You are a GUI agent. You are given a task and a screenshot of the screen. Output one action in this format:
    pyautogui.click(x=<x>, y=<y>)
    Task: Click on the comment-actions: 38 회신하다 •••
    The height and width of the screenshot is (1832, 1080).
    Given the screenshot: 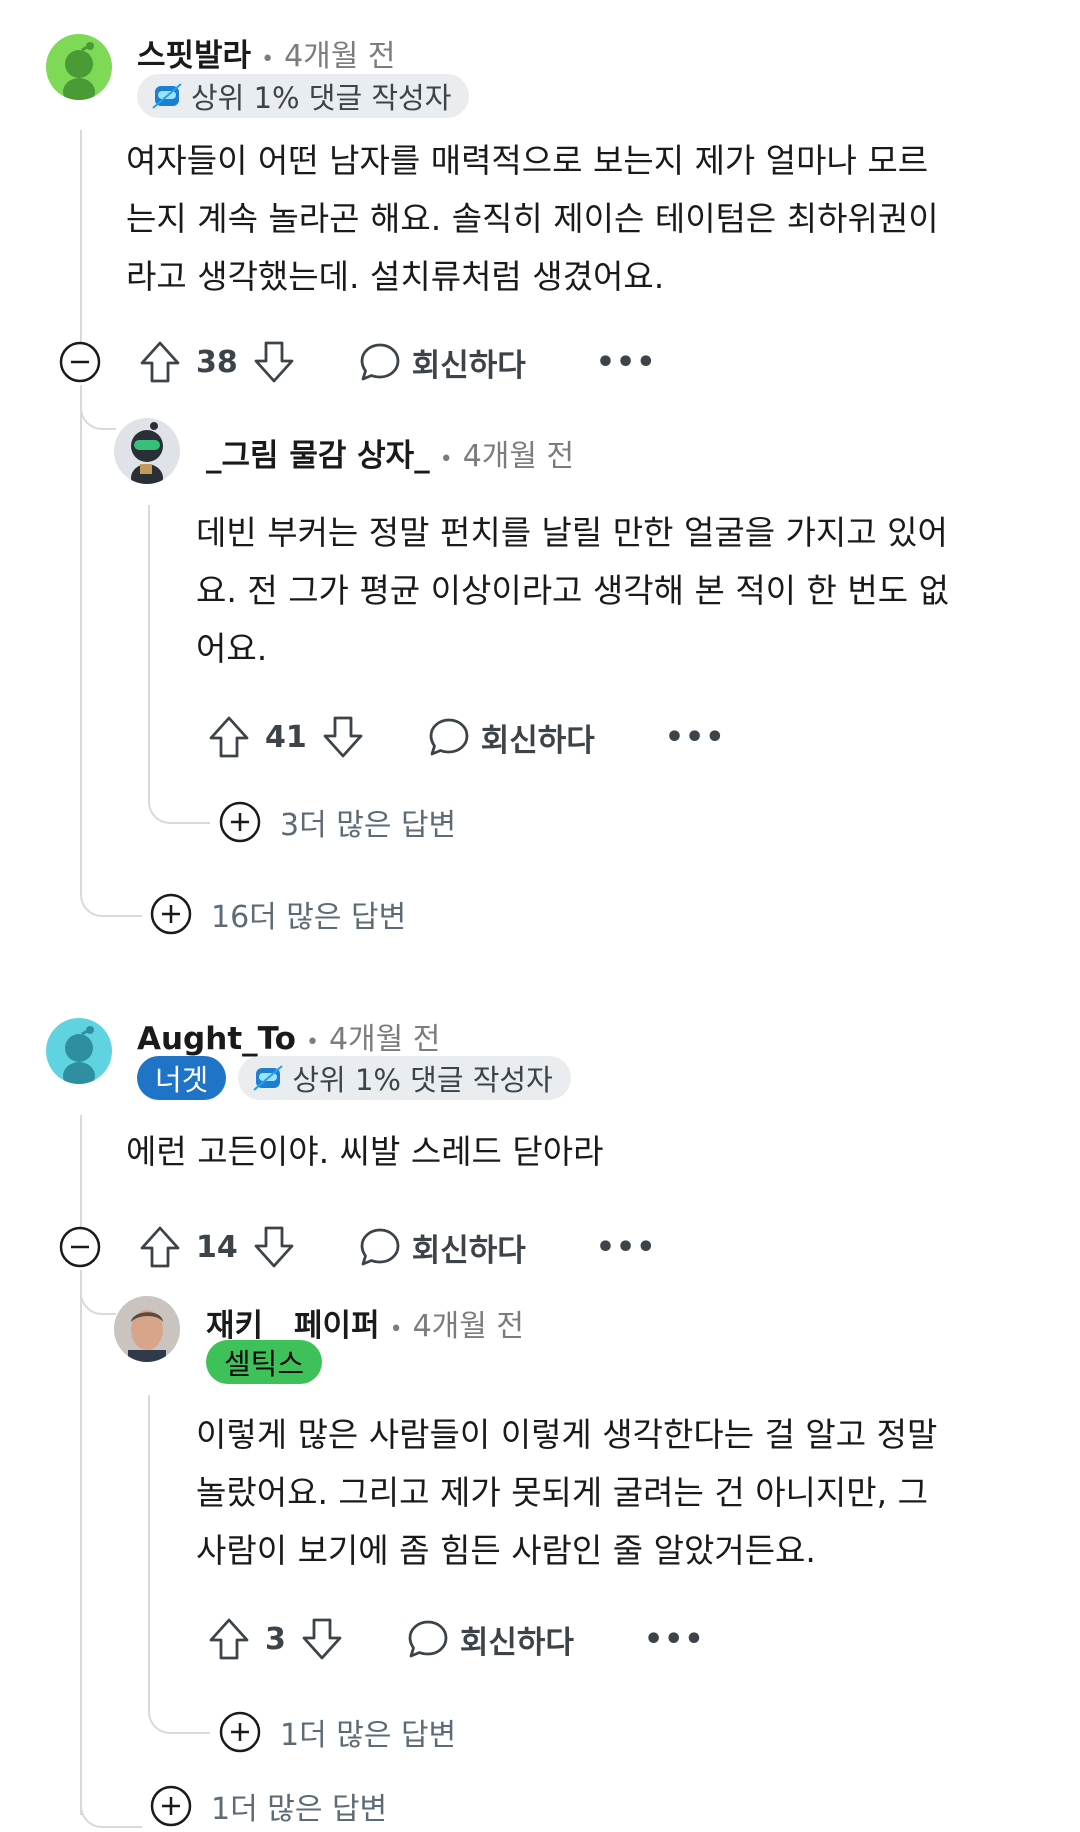 What is the action you would take?
    pyautogui.click(x=397, y=362)
    